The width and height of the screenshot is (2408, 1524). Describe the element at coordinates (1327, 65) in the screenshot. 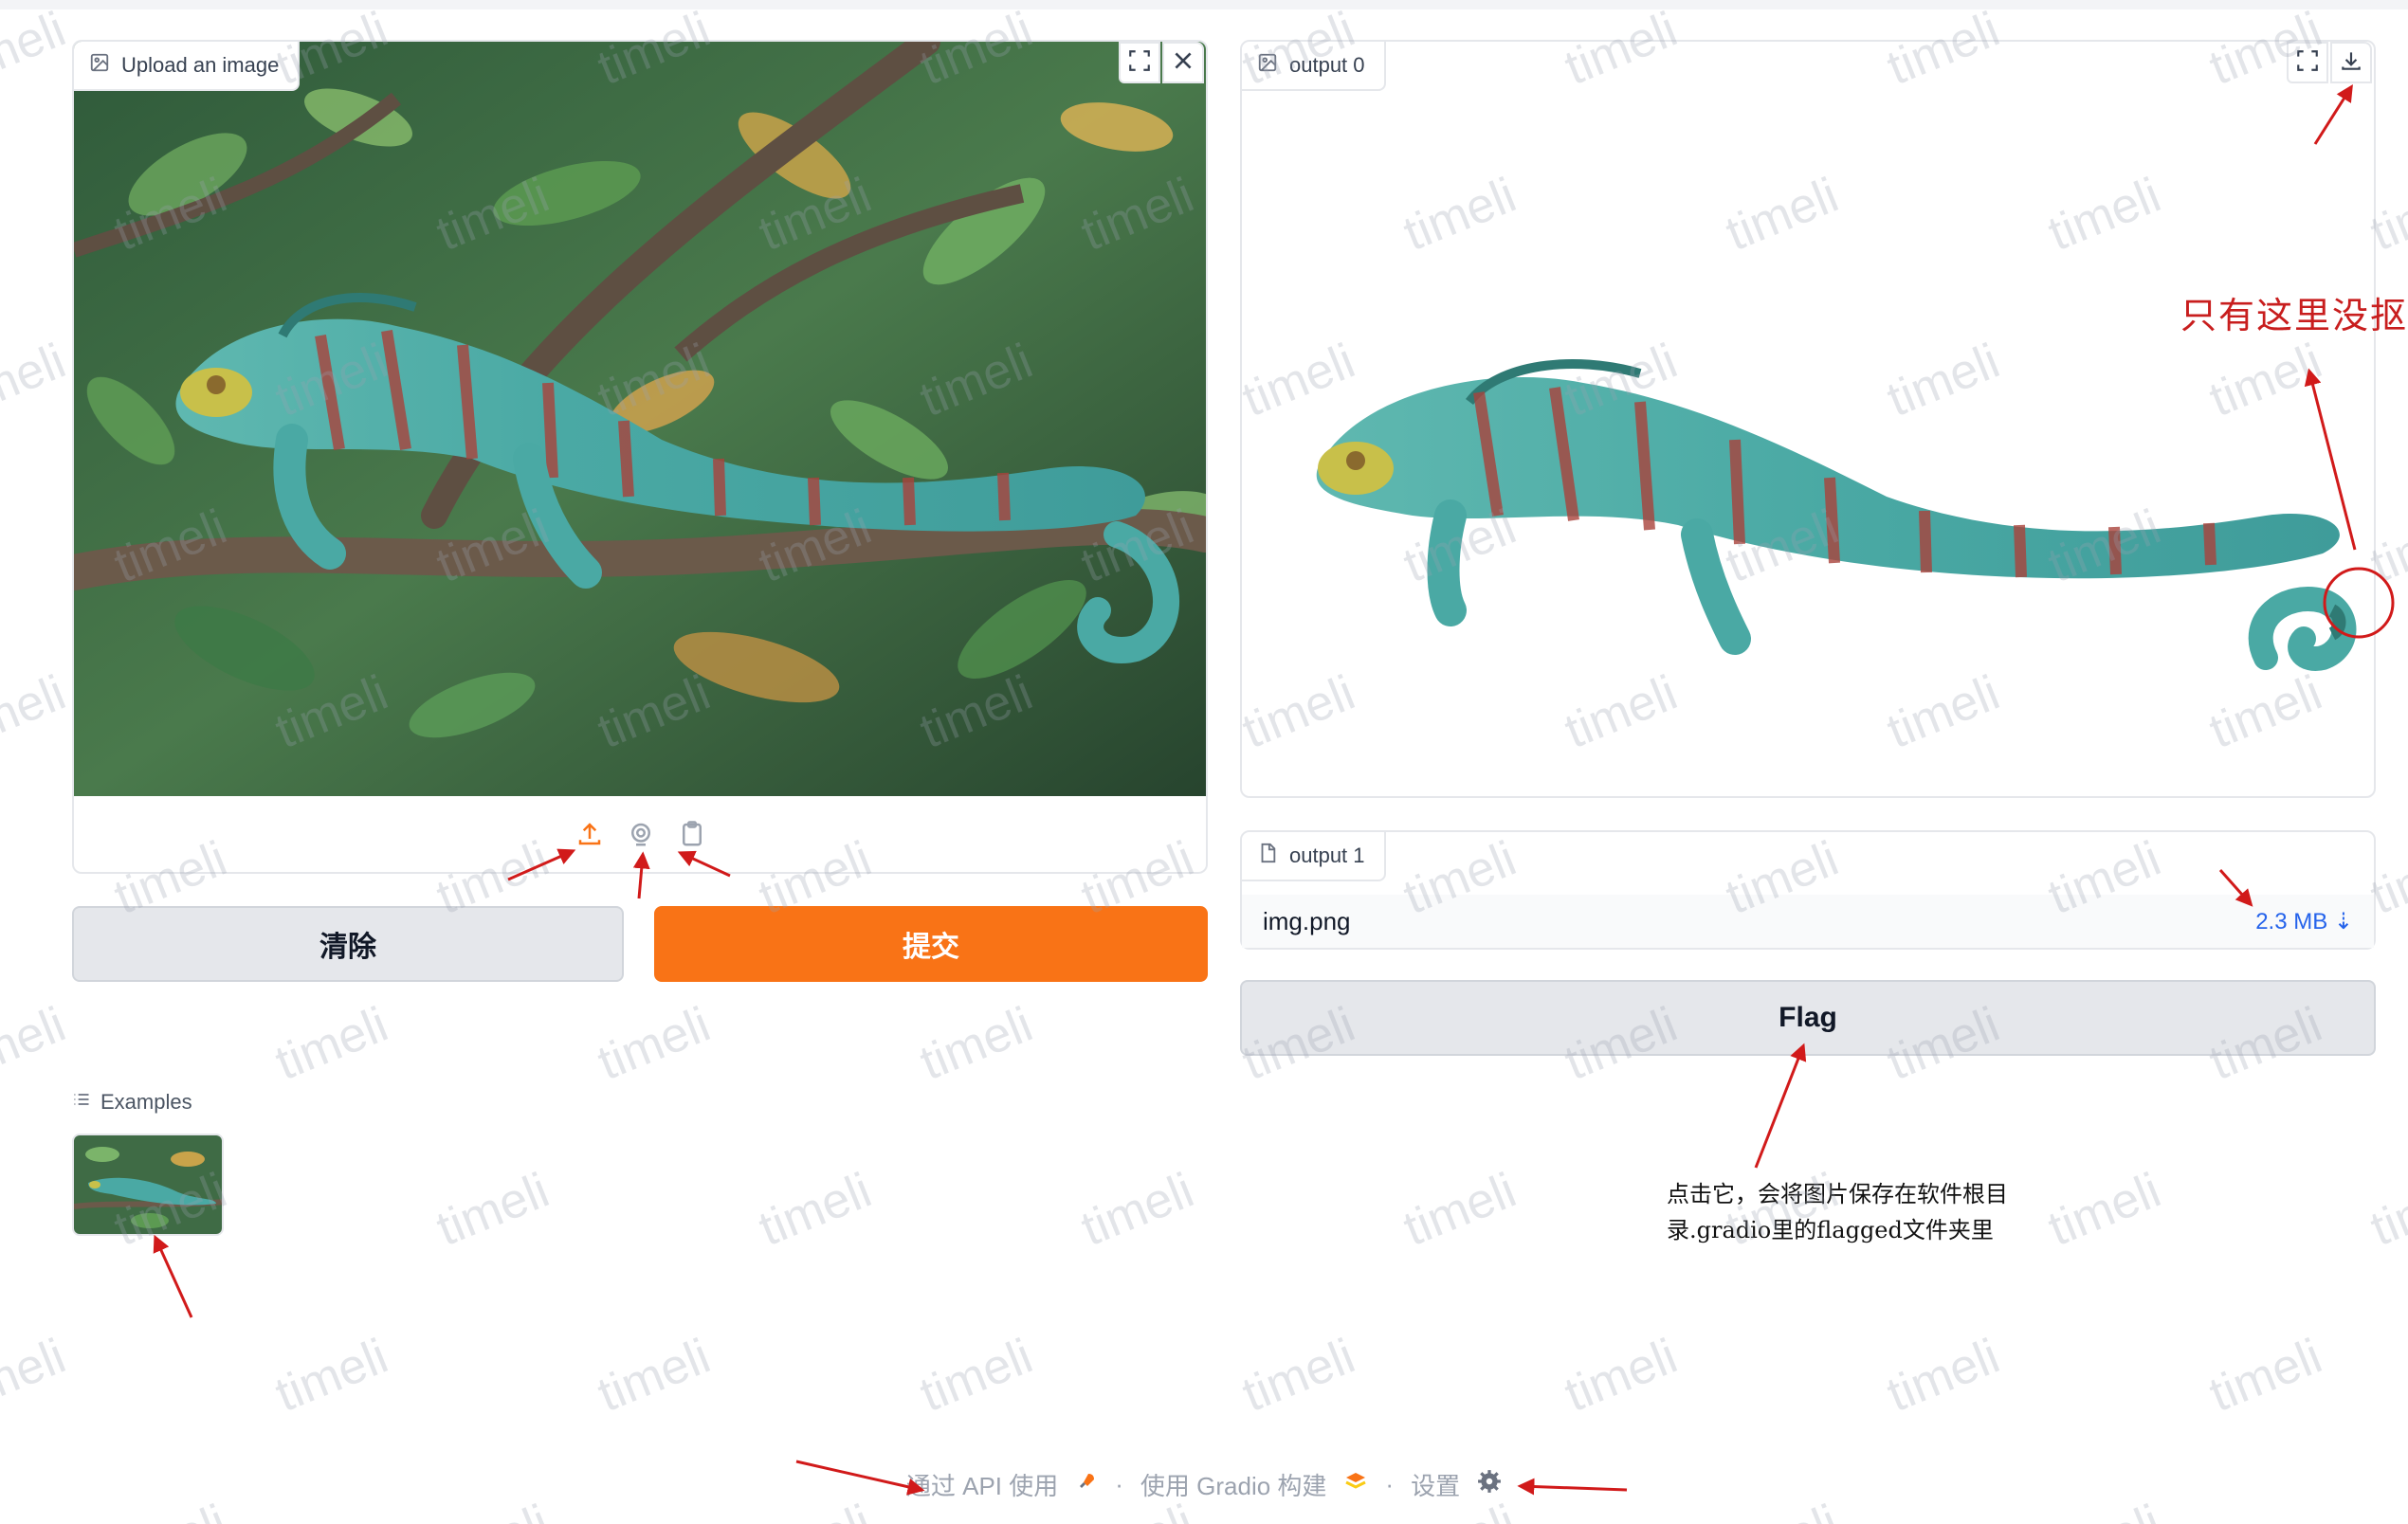

I see `output0-label: output 0` at that location.